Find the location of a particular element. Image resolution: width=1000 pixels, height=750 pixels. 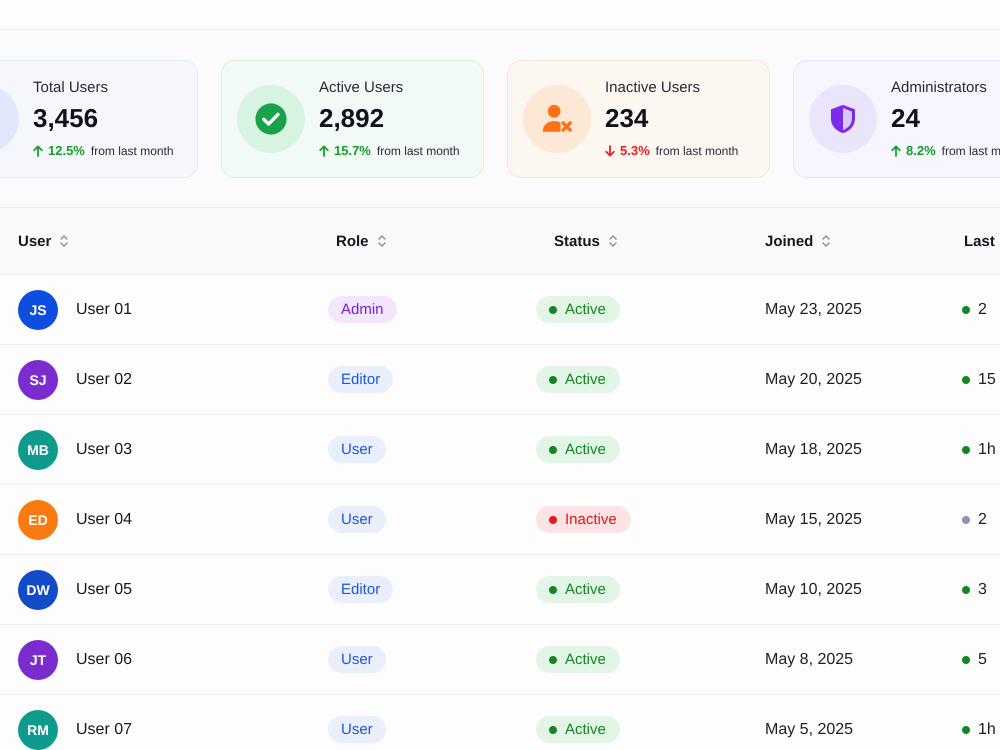

user-name: User 05 is located at coordinates (104, 589).